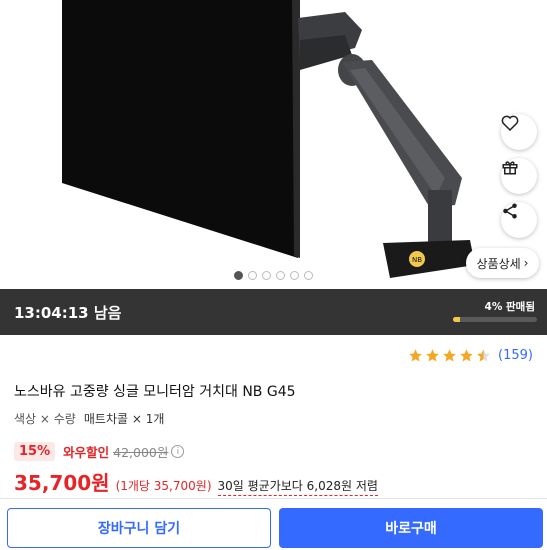 Image resolution: width=547 pixels, height=550 pixels. I want to click on gift-button, so click(519, 176).